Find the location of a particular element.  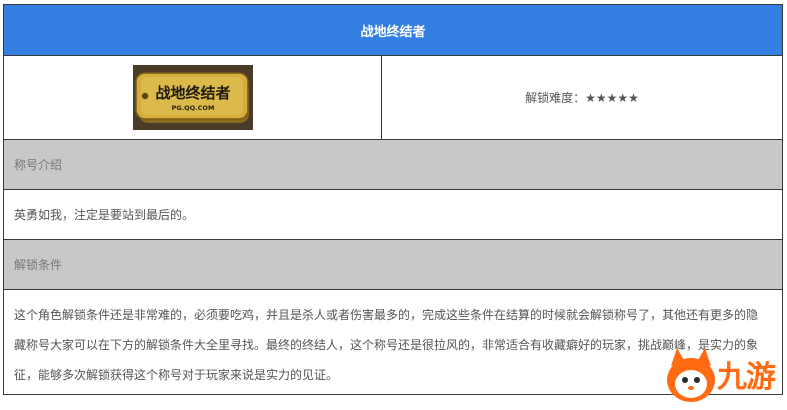

intro-heading: 称号介绍 is located at coordinates (393, 164).